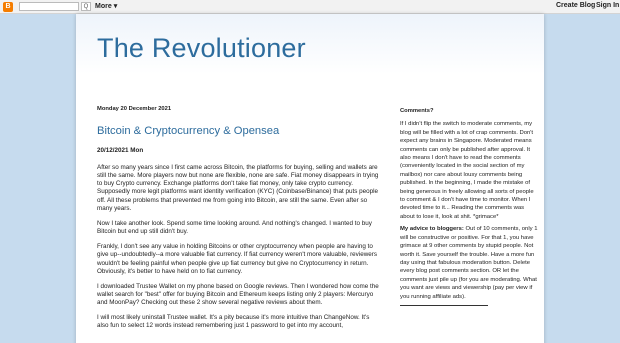 The image size is (620, 343). Describe the element at coordinates (444, 305) in the screenshot. I see `divider` at that location.